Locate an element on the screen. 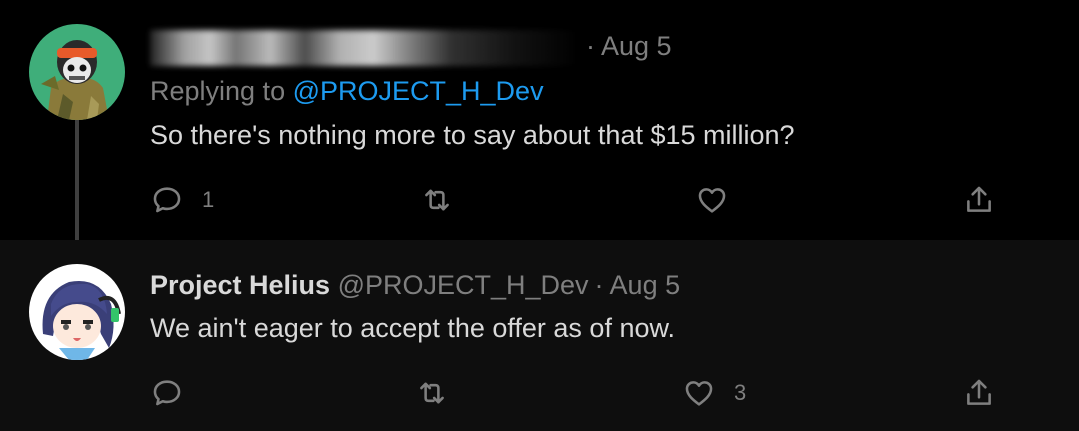  like-button: 3 is located at coordinates (714, 393).